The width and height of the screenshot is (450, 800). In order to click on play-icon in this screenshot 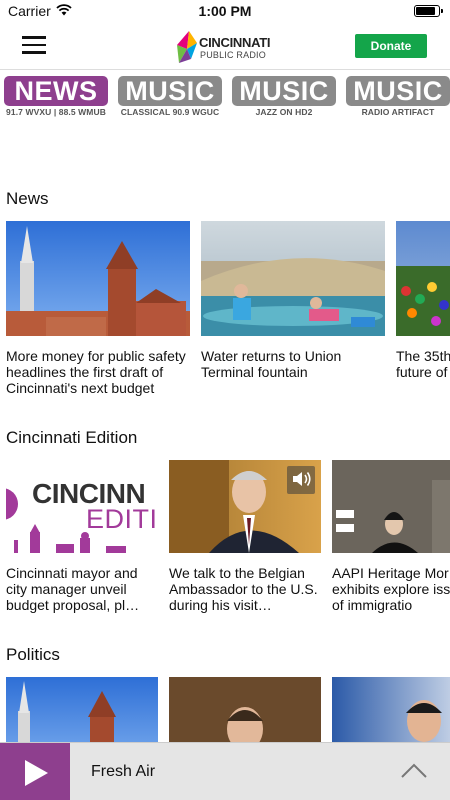, I will do `click(36, 773)`.